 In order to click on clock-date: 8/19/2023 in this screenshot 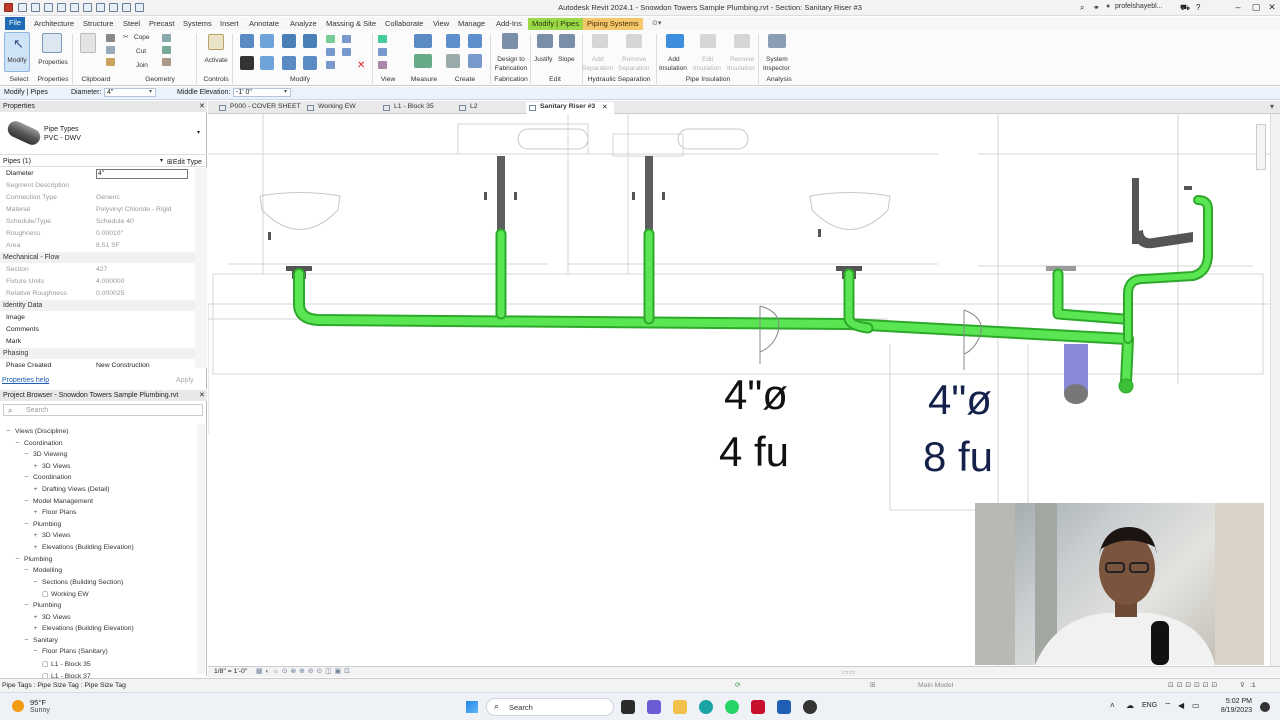, I will do `click(1231, 710)`.